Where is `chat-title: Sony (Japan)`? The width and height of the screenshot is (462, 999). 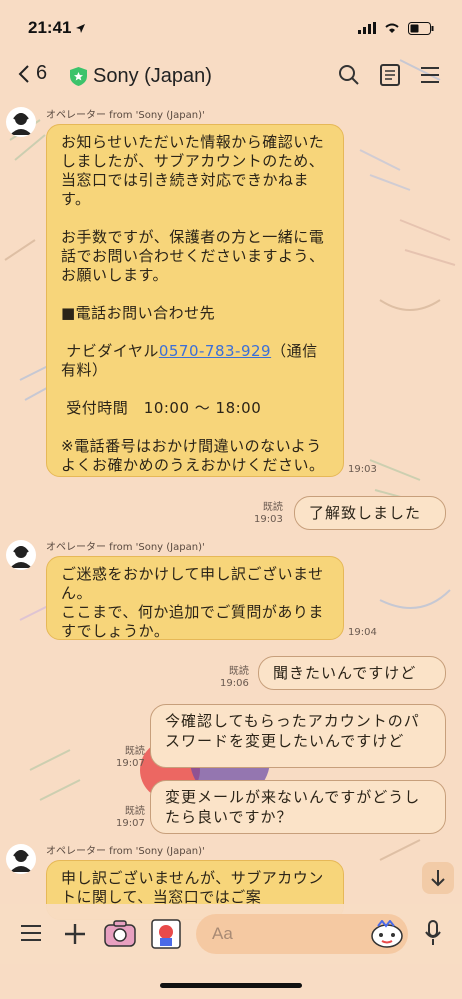
chat-title: Sony (Japan) is located at coordinates (141, 76).